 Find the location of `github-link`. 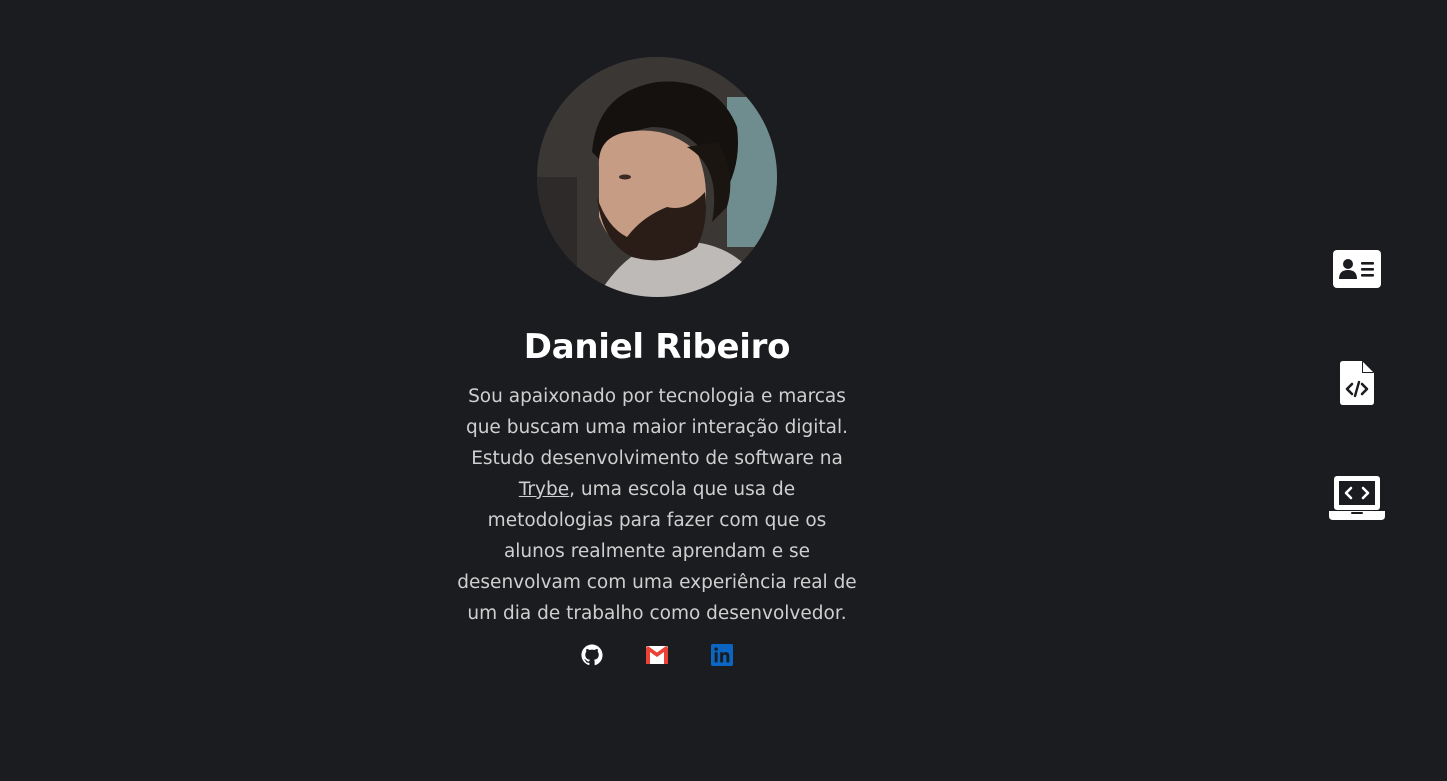

github-link is located at coordinates (592, 655).